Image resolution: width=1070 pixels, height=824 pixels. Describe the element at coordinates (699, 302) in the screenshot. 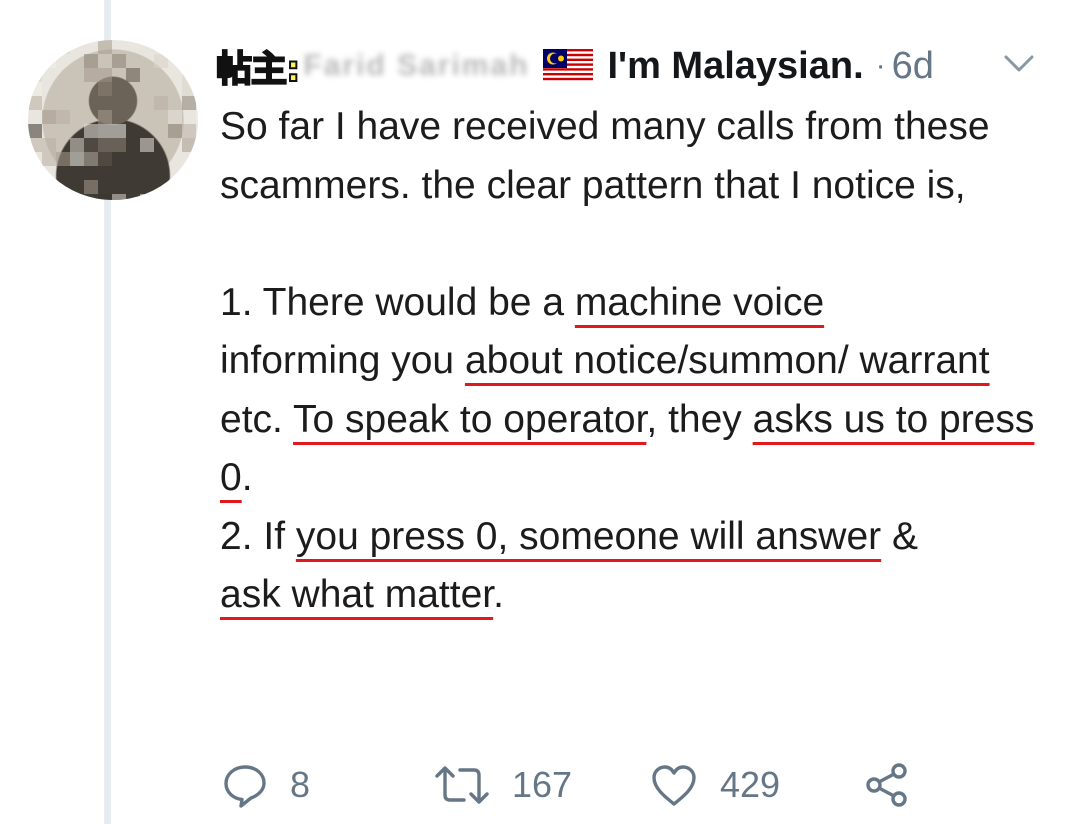

I see `underlined-machine-voice: machine voice` at that location.